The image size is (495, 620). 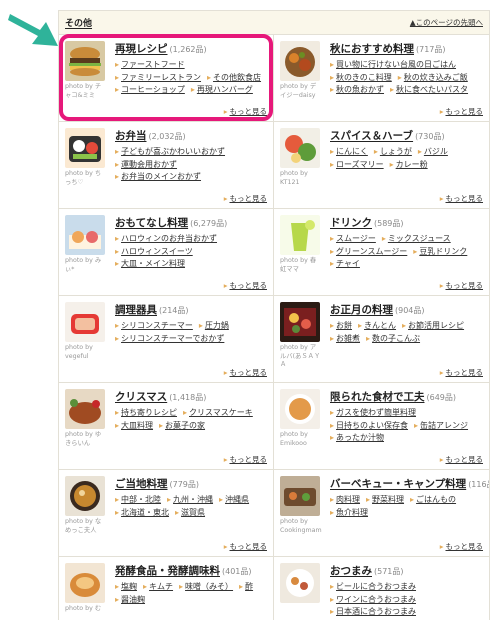 What do you see at coordinates (440, 252) in the screenshot?
I see `subcategory-link: 豆乳ドリンク` at bounding box center [440, 252].